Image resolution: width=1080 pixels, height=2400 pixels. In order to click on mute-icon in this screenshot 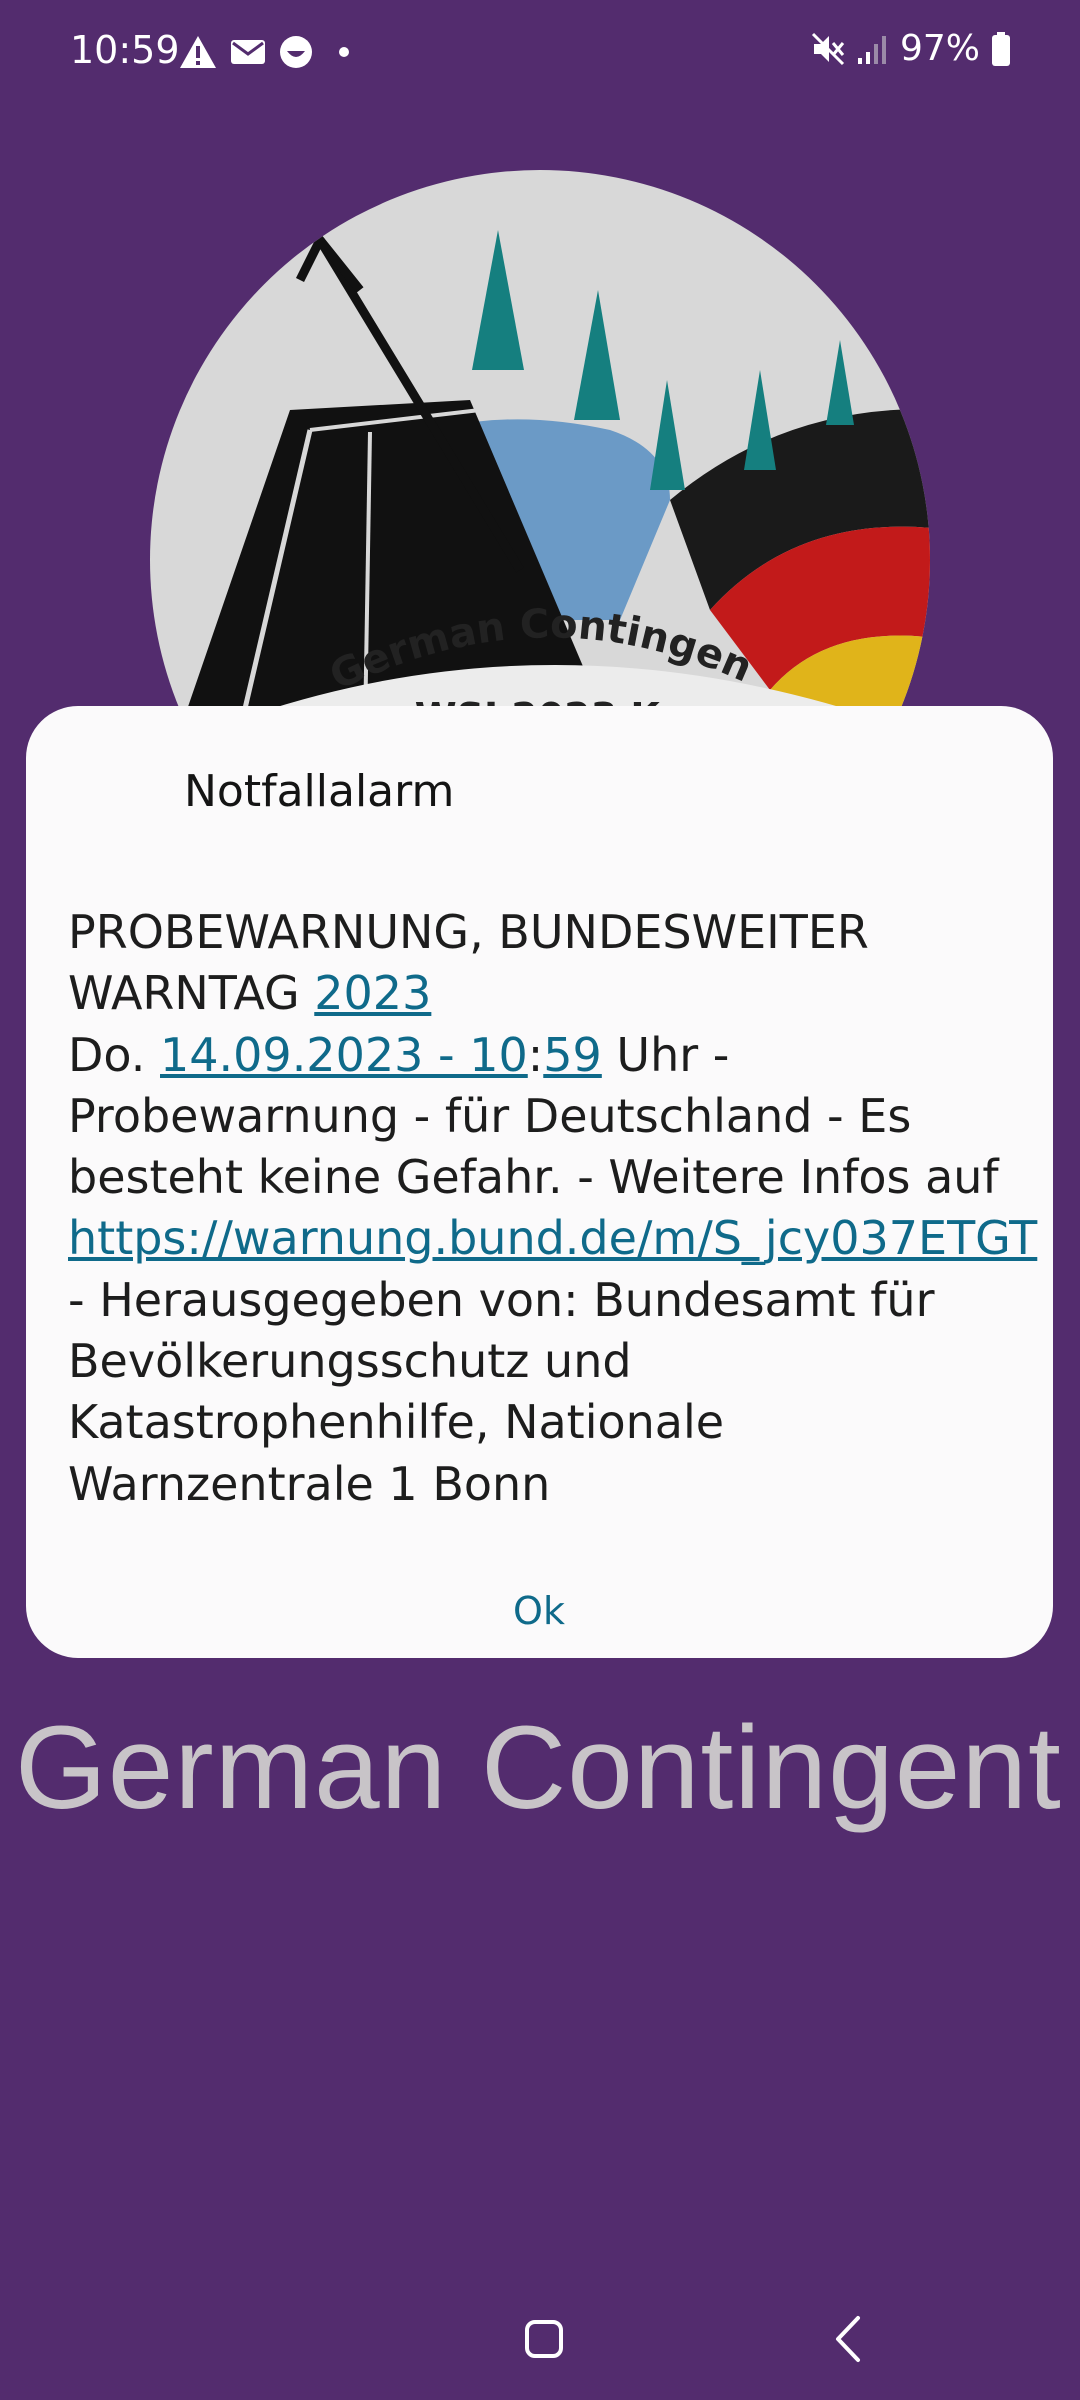, I will do `click(828, 48)`.